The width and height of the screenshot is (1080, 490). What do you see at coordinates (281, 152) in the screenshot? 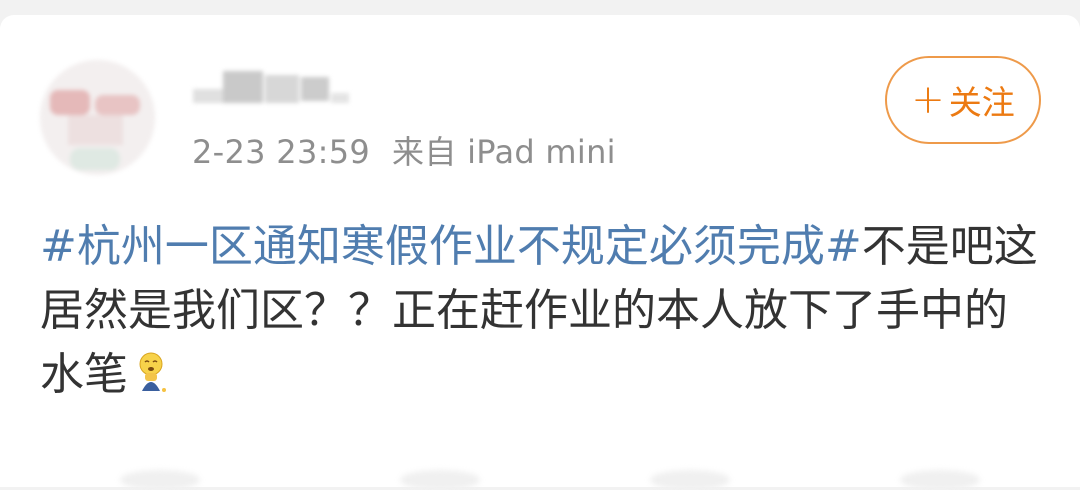
I see `post-timestamp: 2-23 23:59` at bounding box center [281, 152].